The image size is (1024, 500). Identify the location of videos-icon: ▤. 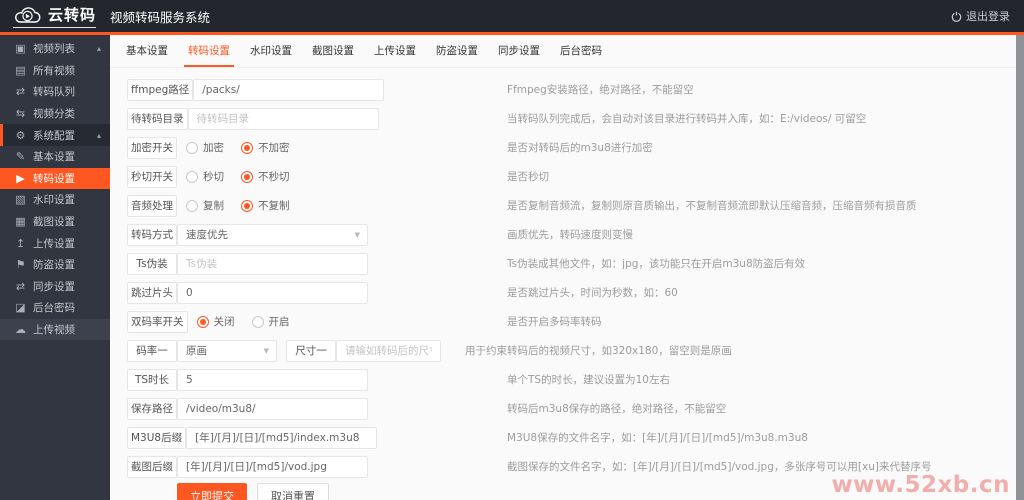
(20, 70).